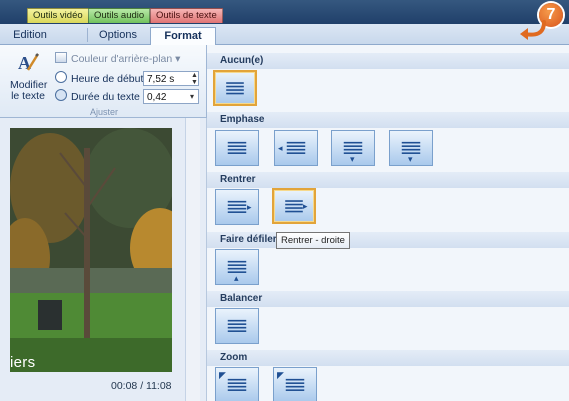  Describe the element at coordinates (178, 59) in the screenshot. I see `chevron-down-icon: ▾` at that location.